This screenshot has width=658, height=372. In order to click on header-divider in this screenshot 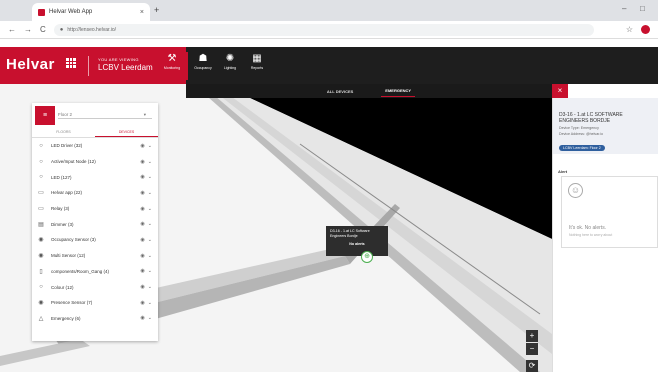, I will do `click(88, 66)`.